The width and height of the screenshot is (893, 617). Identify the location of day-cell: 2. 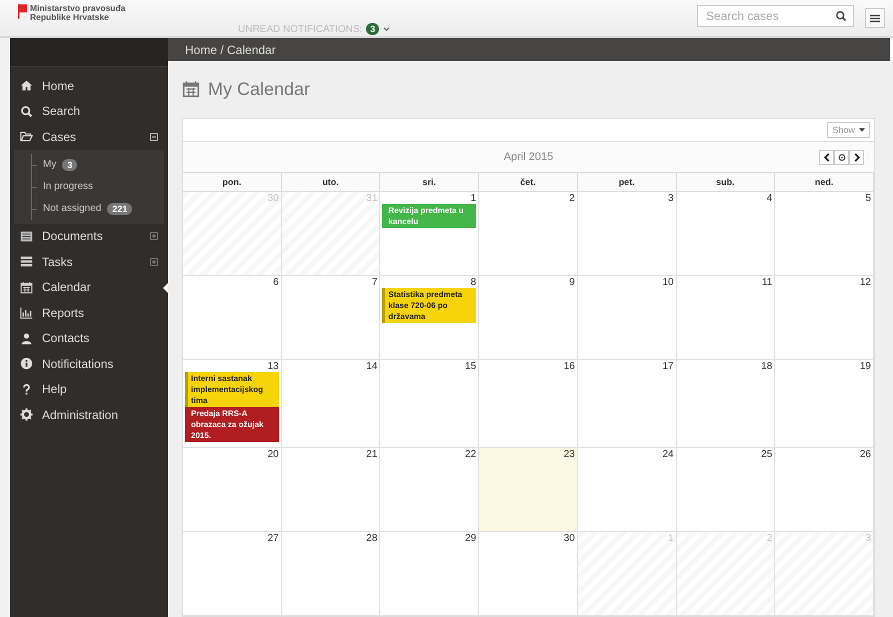
(528, 234).